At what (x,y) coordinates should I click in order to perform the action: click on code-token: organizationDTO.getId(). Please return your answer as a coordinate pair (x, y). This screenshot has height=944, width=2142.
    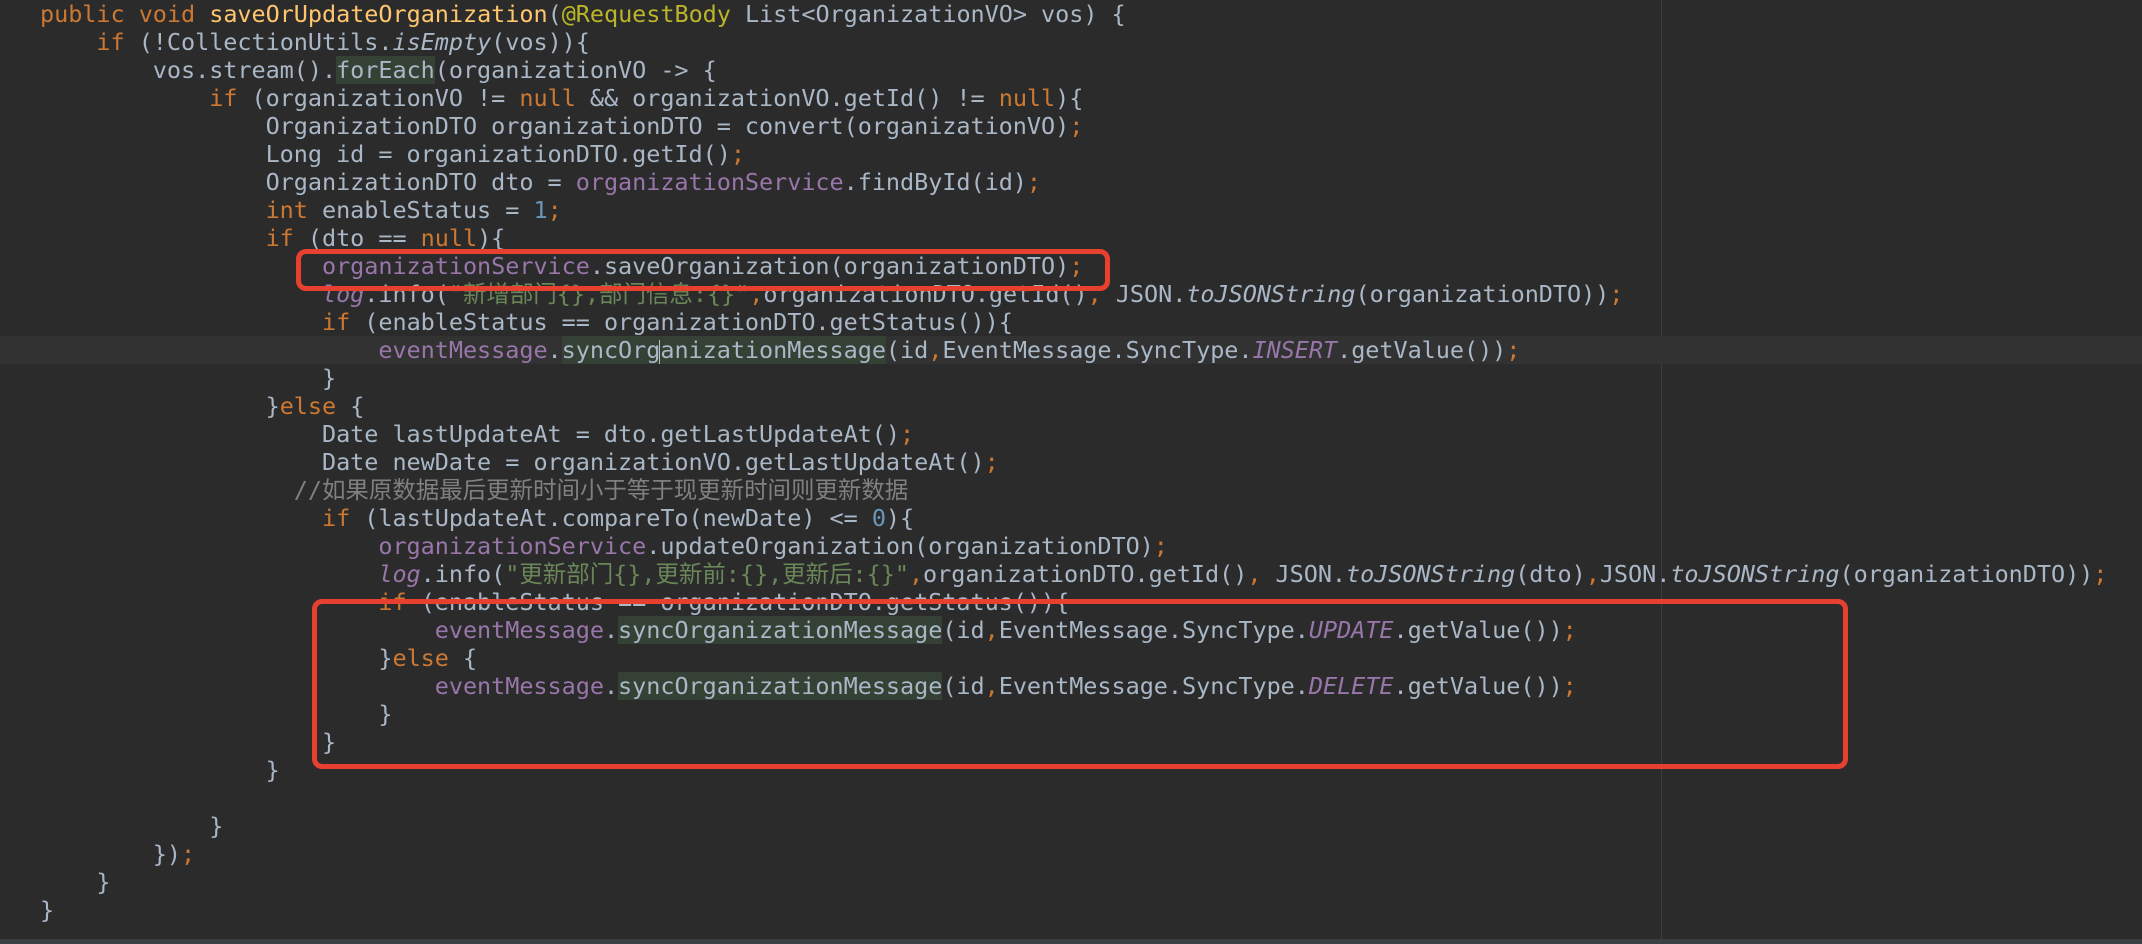
    Looking at the image, I should click on (925, 294).